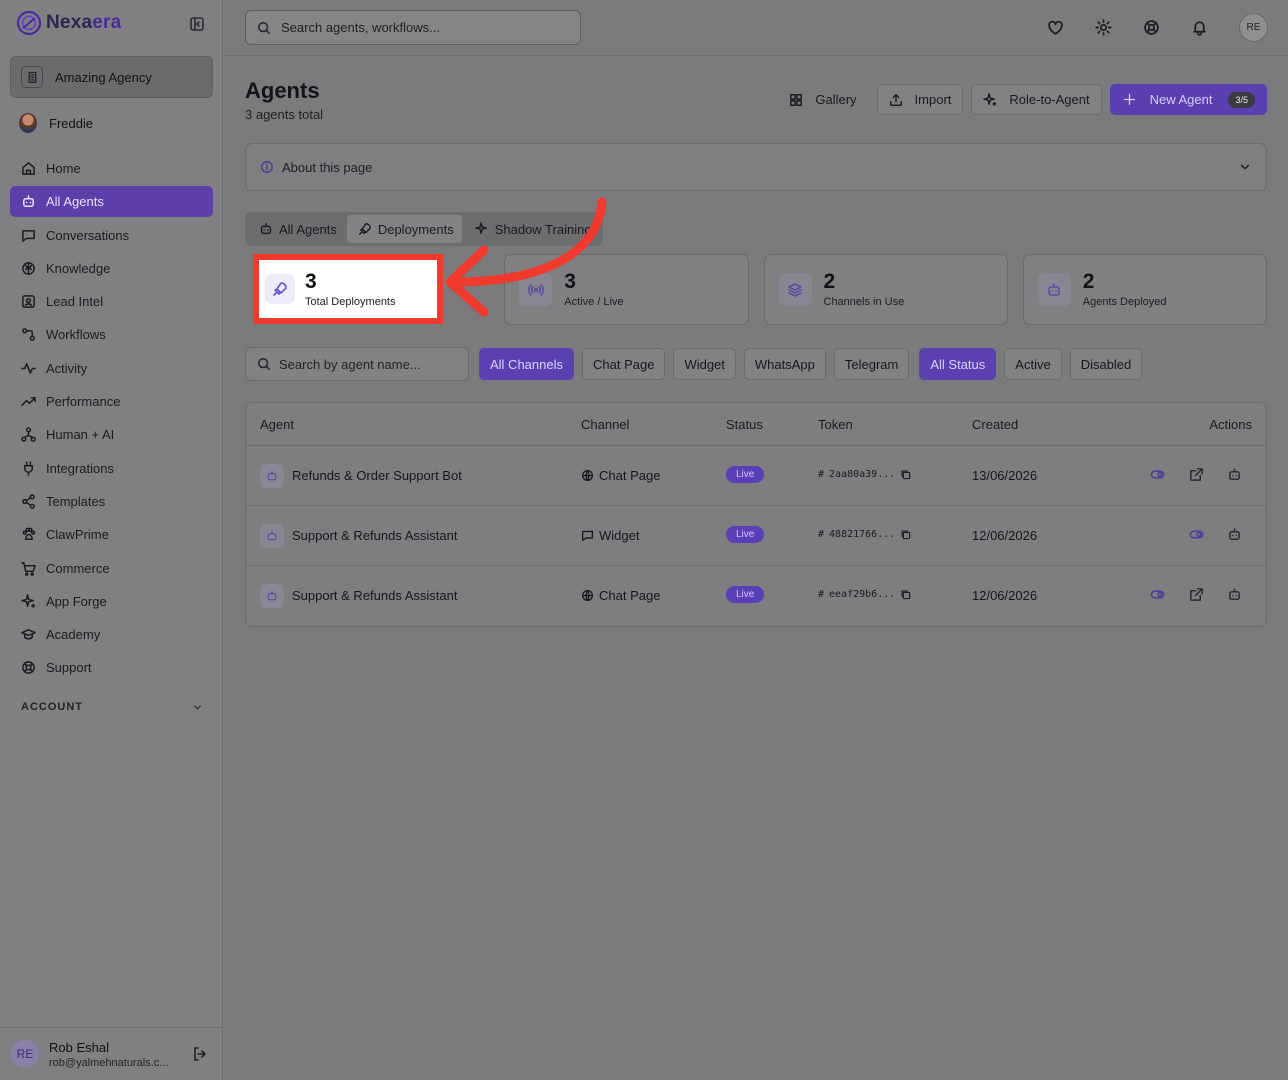 The width and height of the screenshot is (1288, 1080). I want to click on role-to-agent-button: Role-to-Agent, so click(1036, 99).